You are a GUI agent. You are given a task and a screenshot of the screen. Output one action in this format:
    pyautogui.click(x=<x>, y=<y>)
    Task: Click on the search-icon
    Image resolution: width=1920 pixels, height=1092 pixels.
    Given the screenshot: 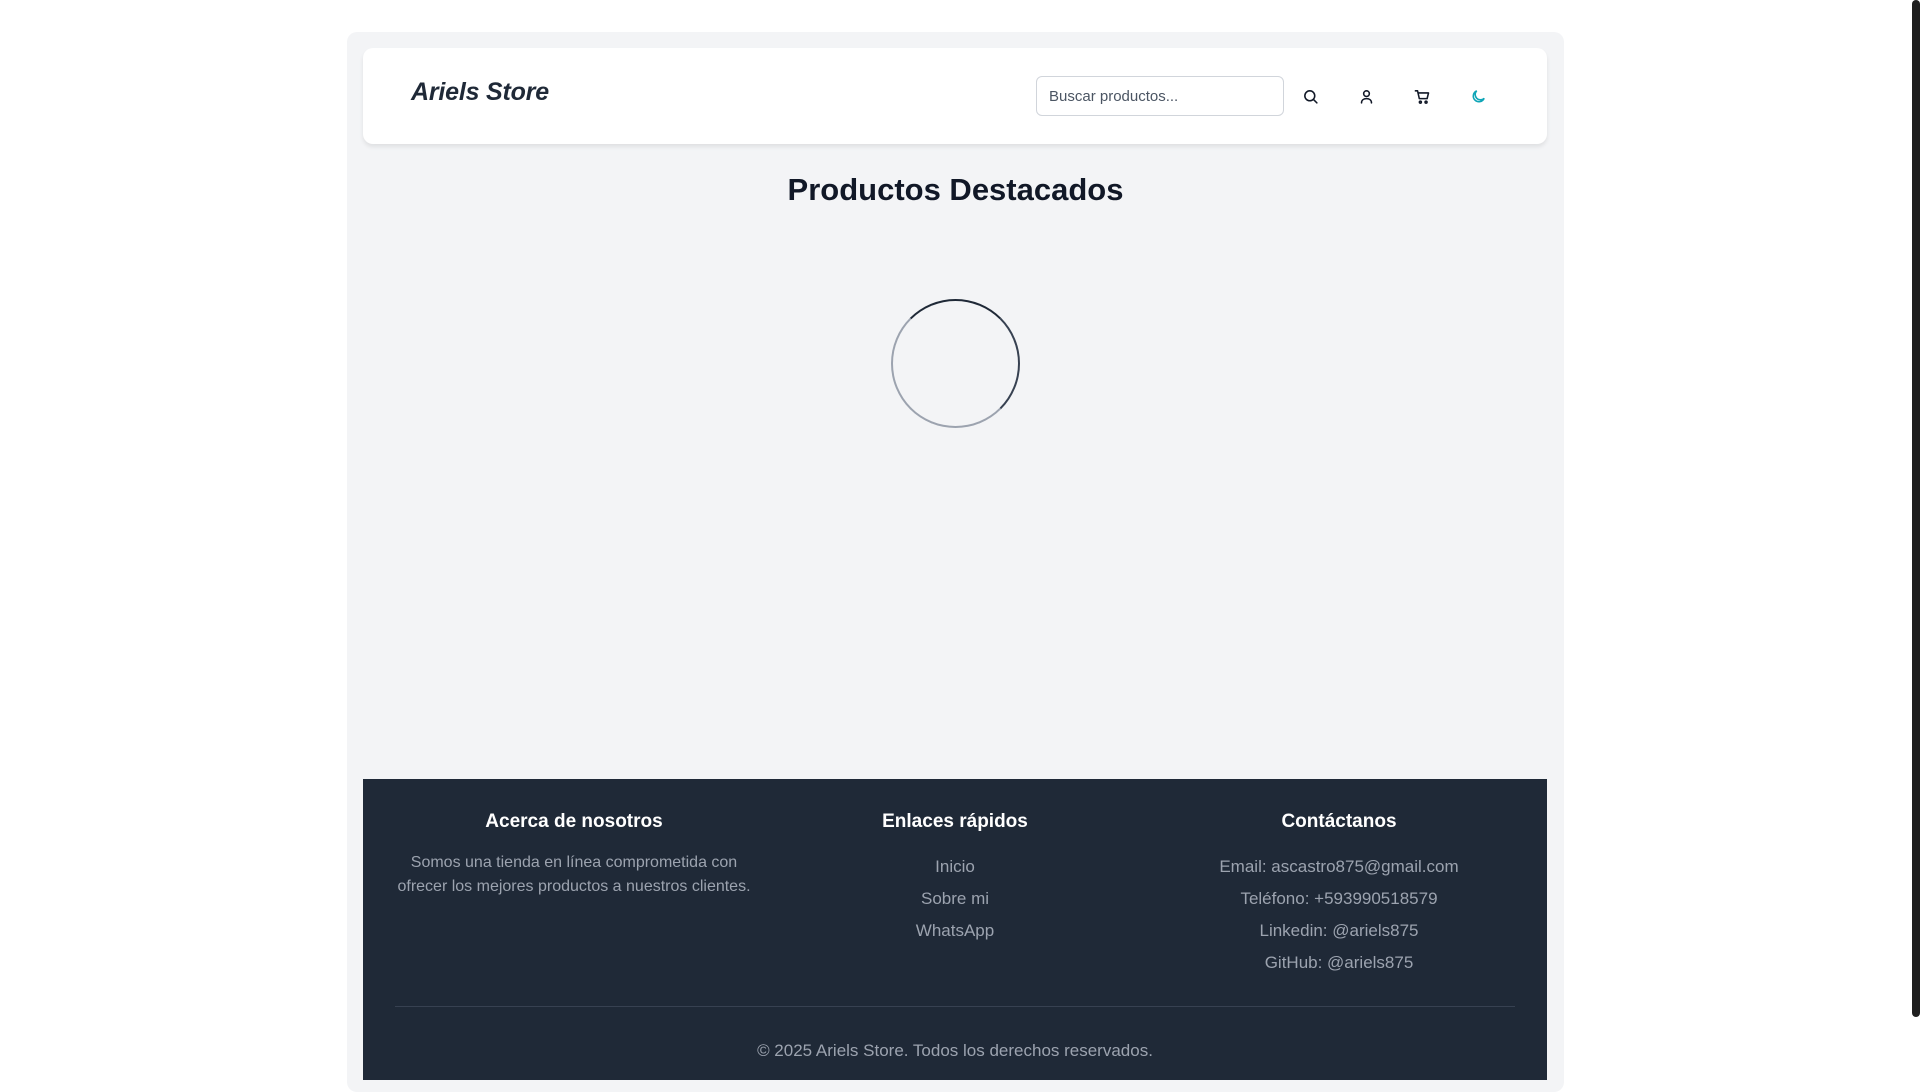 What is the action you would take?
    pyautogui.click(x=1310, y=96)
    